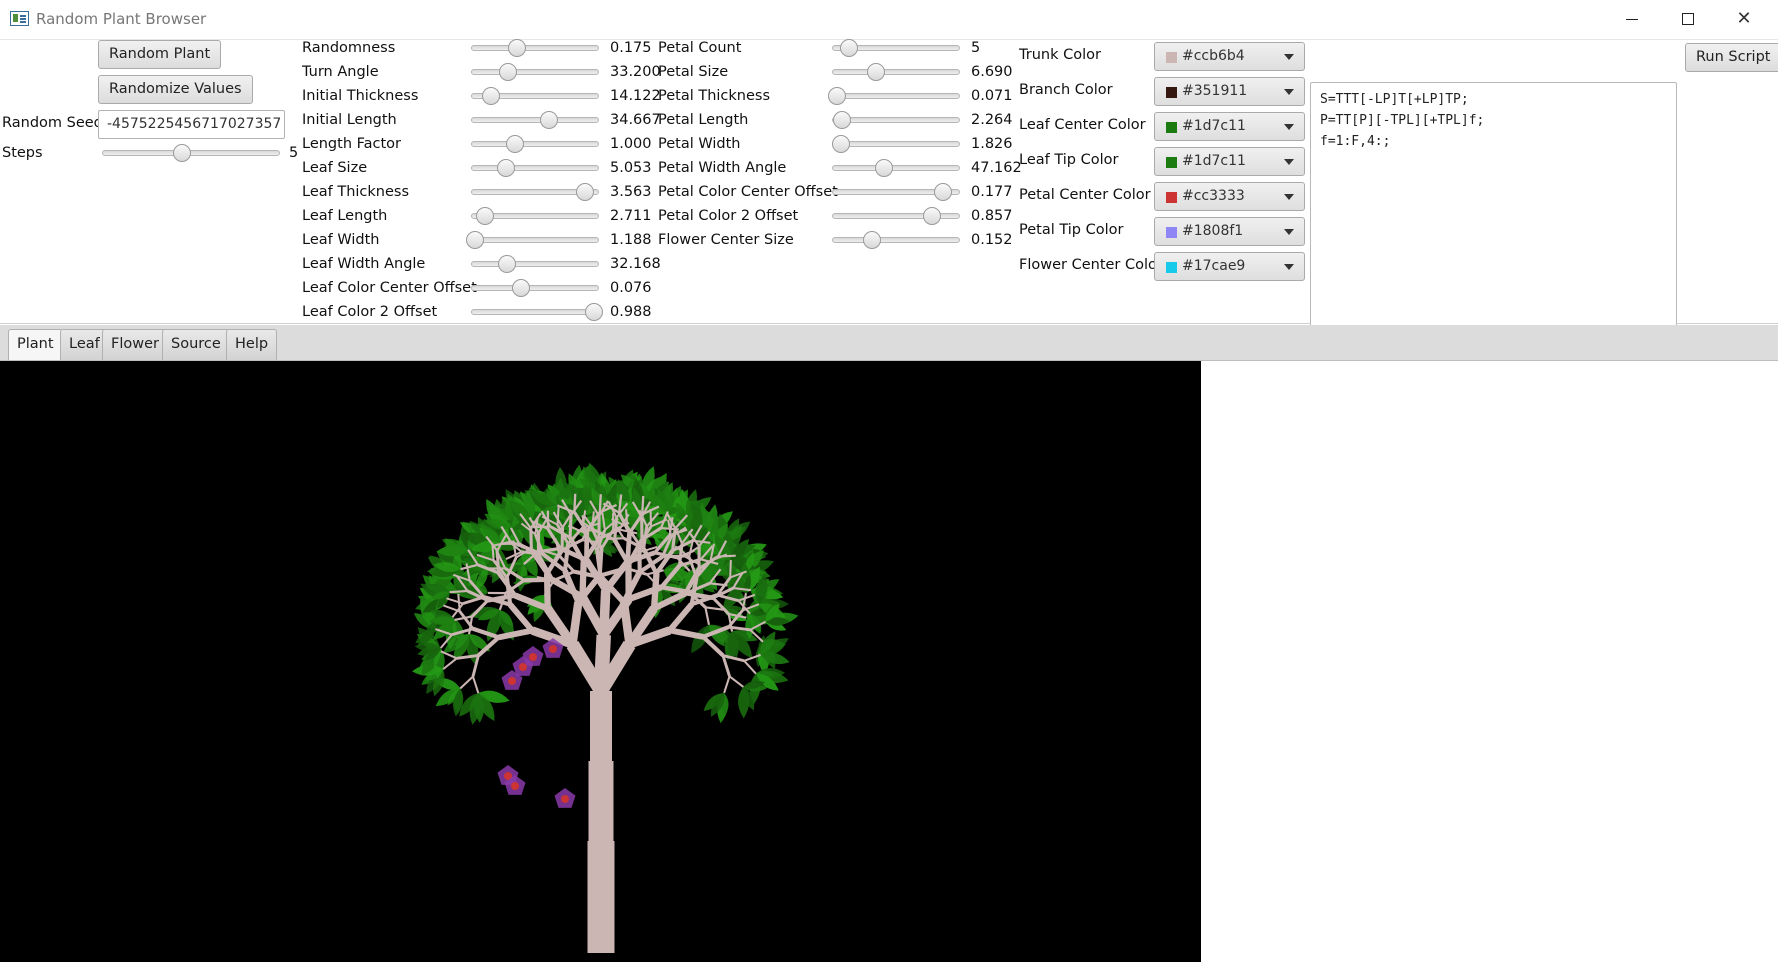  Describe the element at coordinates (1229, 91) in the screenshot. I see `color-picker: #351911` at that location.